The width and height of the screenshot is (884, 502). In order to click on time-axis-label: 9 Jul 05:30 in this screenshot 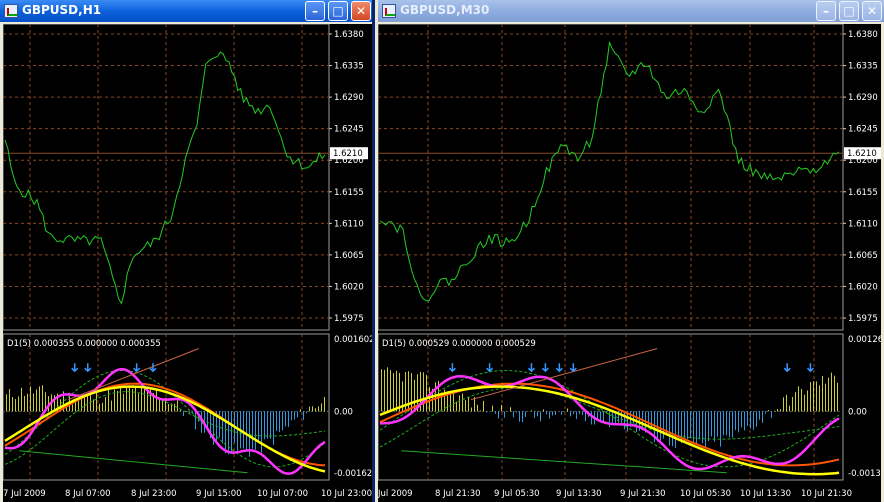, I will do `click(517, 494)`.